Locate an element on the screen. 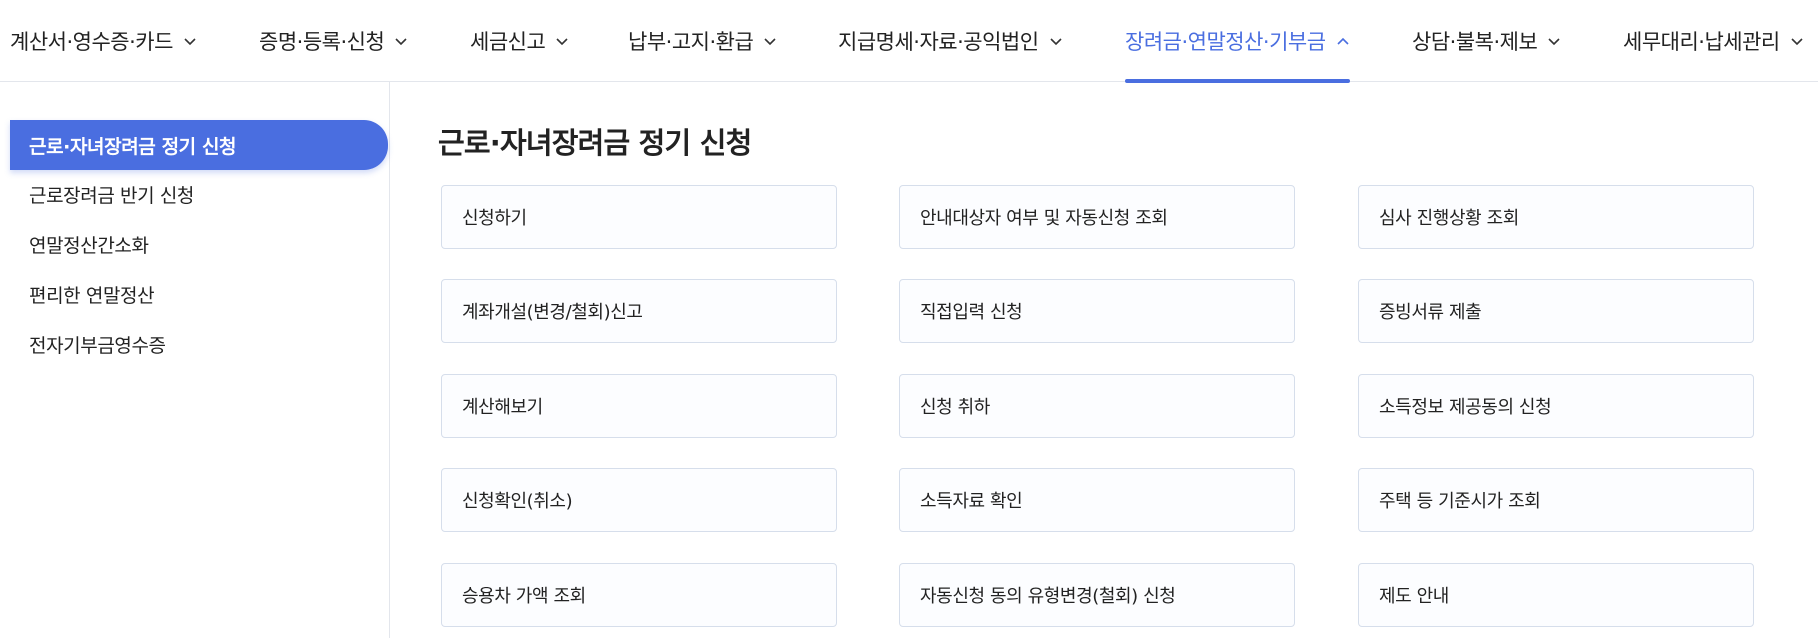 The width and height of the screenshot is (1818, 638). nav-item-incentive-yearend-donation: 장려금·연말정산·기부금 is located at coordinates (1237, 41).